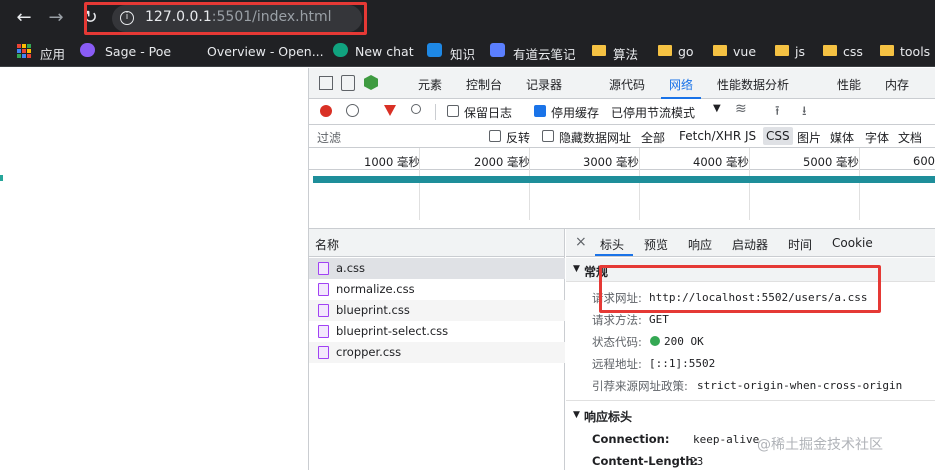 The image size is (935, 470). Describe the element at coordinates (416, 109) in the screenshot. I see `search-icon` at that location.